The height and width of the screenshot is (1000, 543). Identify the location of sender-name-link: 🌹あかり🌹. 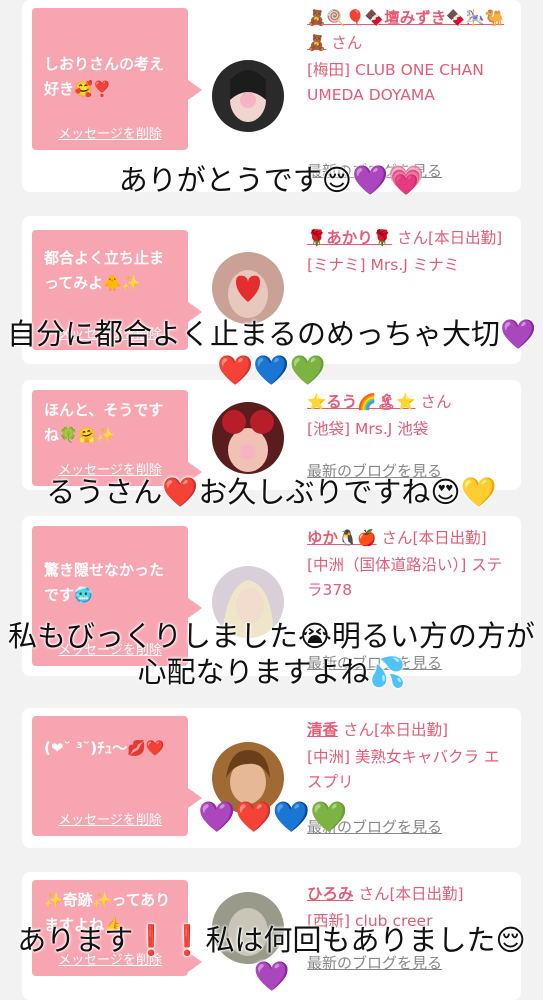
(349, 238).